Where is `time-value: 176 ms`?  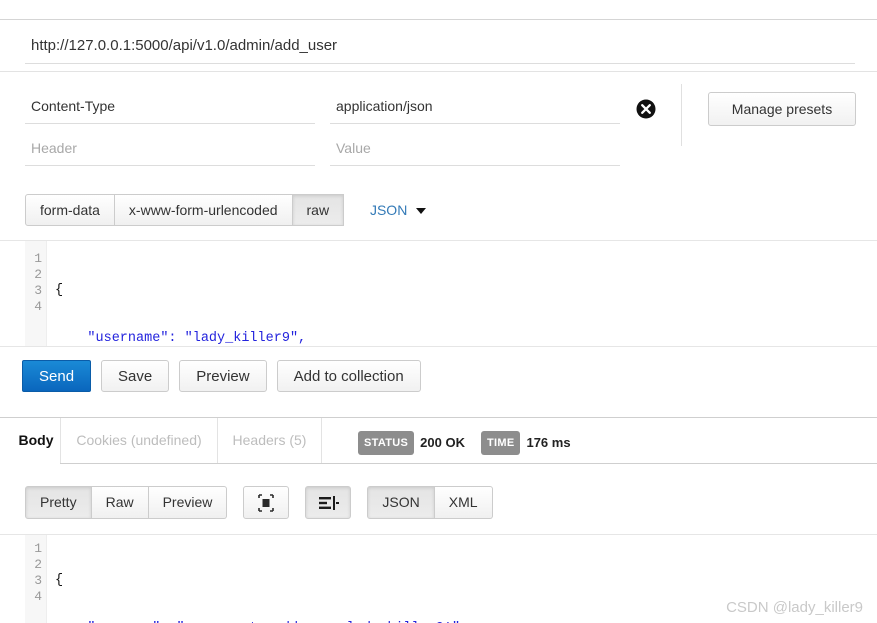
time-value: 176 ms is located at coordinates (548, 442).